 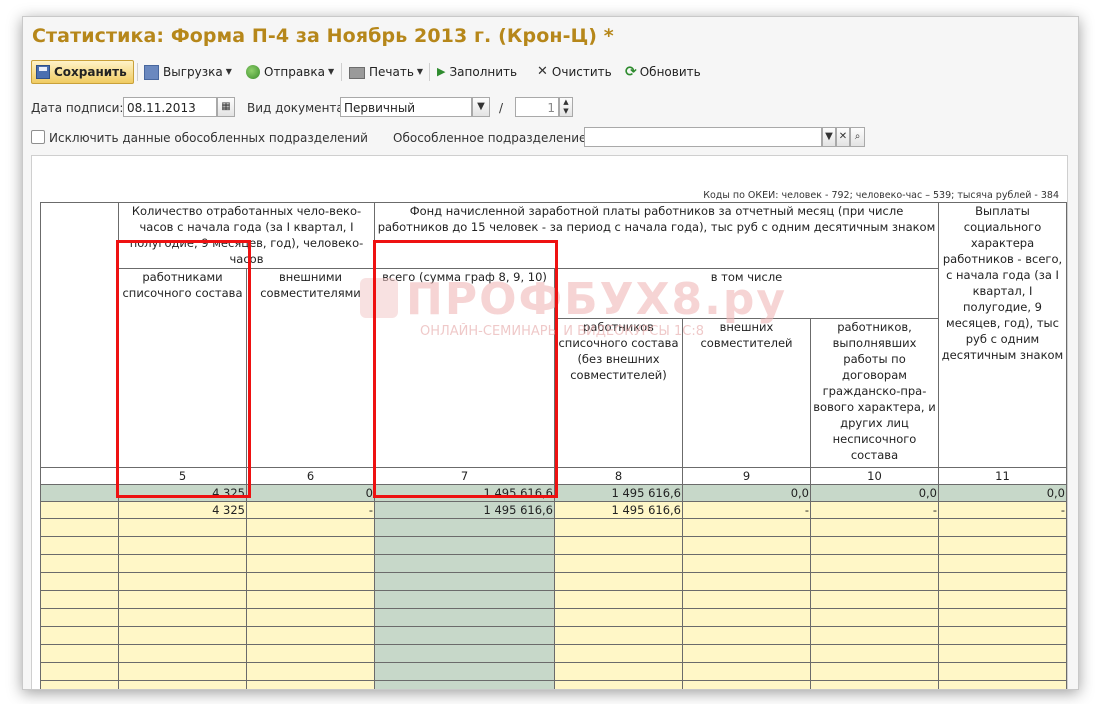 I want to click on search-icon: ⌕, so click(x=857, y=136).